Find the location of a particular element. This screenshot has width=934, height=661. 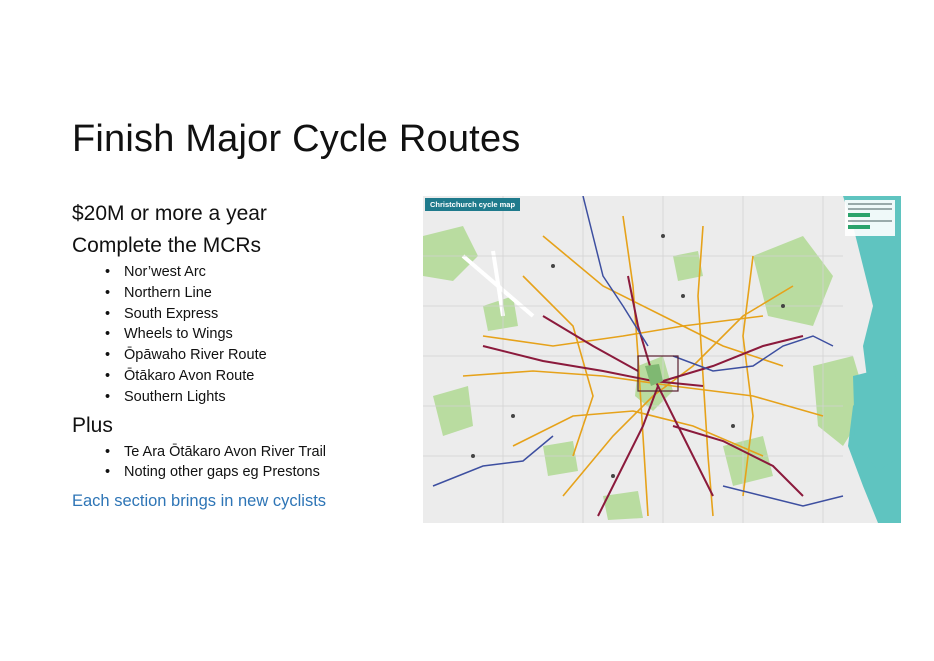

map-info-box is located at coordinates (870, 218).